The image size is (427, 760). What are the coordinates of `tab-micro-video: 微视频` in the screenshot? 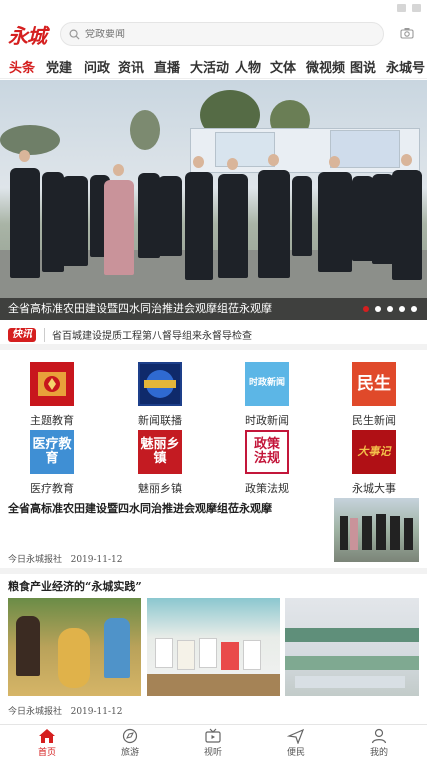 It's located at (325, 66).